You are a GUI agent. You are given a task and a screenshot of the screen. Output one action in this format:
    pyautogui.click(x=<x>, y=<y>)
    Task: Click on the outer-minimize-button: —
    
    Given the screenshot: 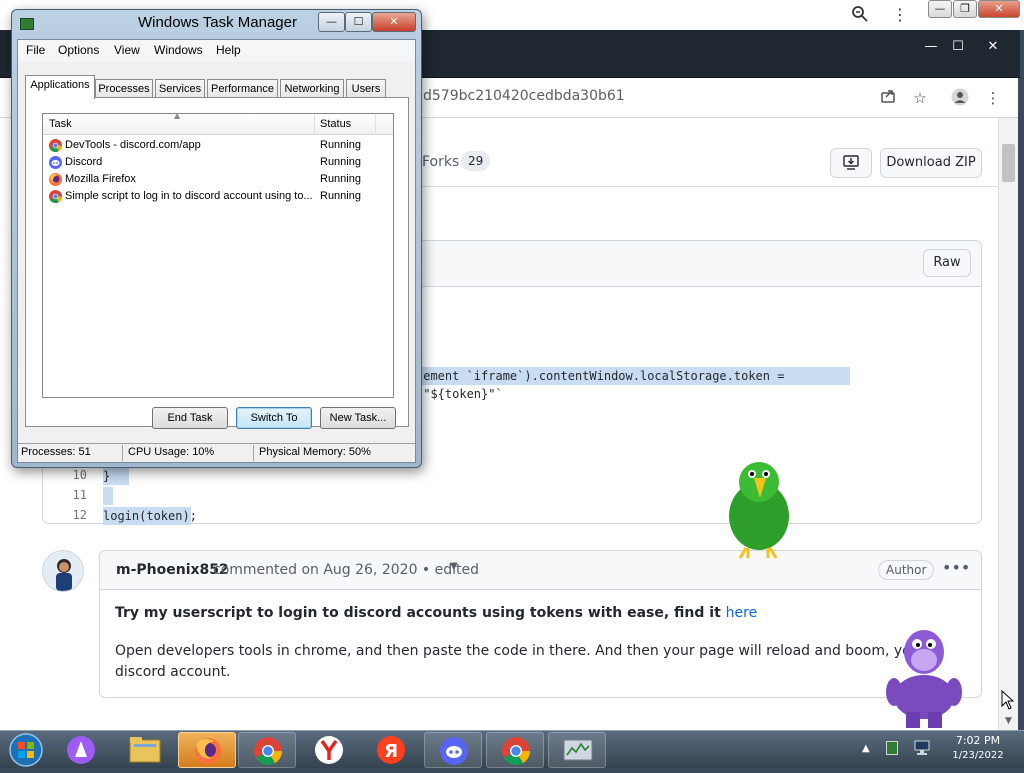 What is the action you would take?
    pyautogui.click(x=940, y=9)
    